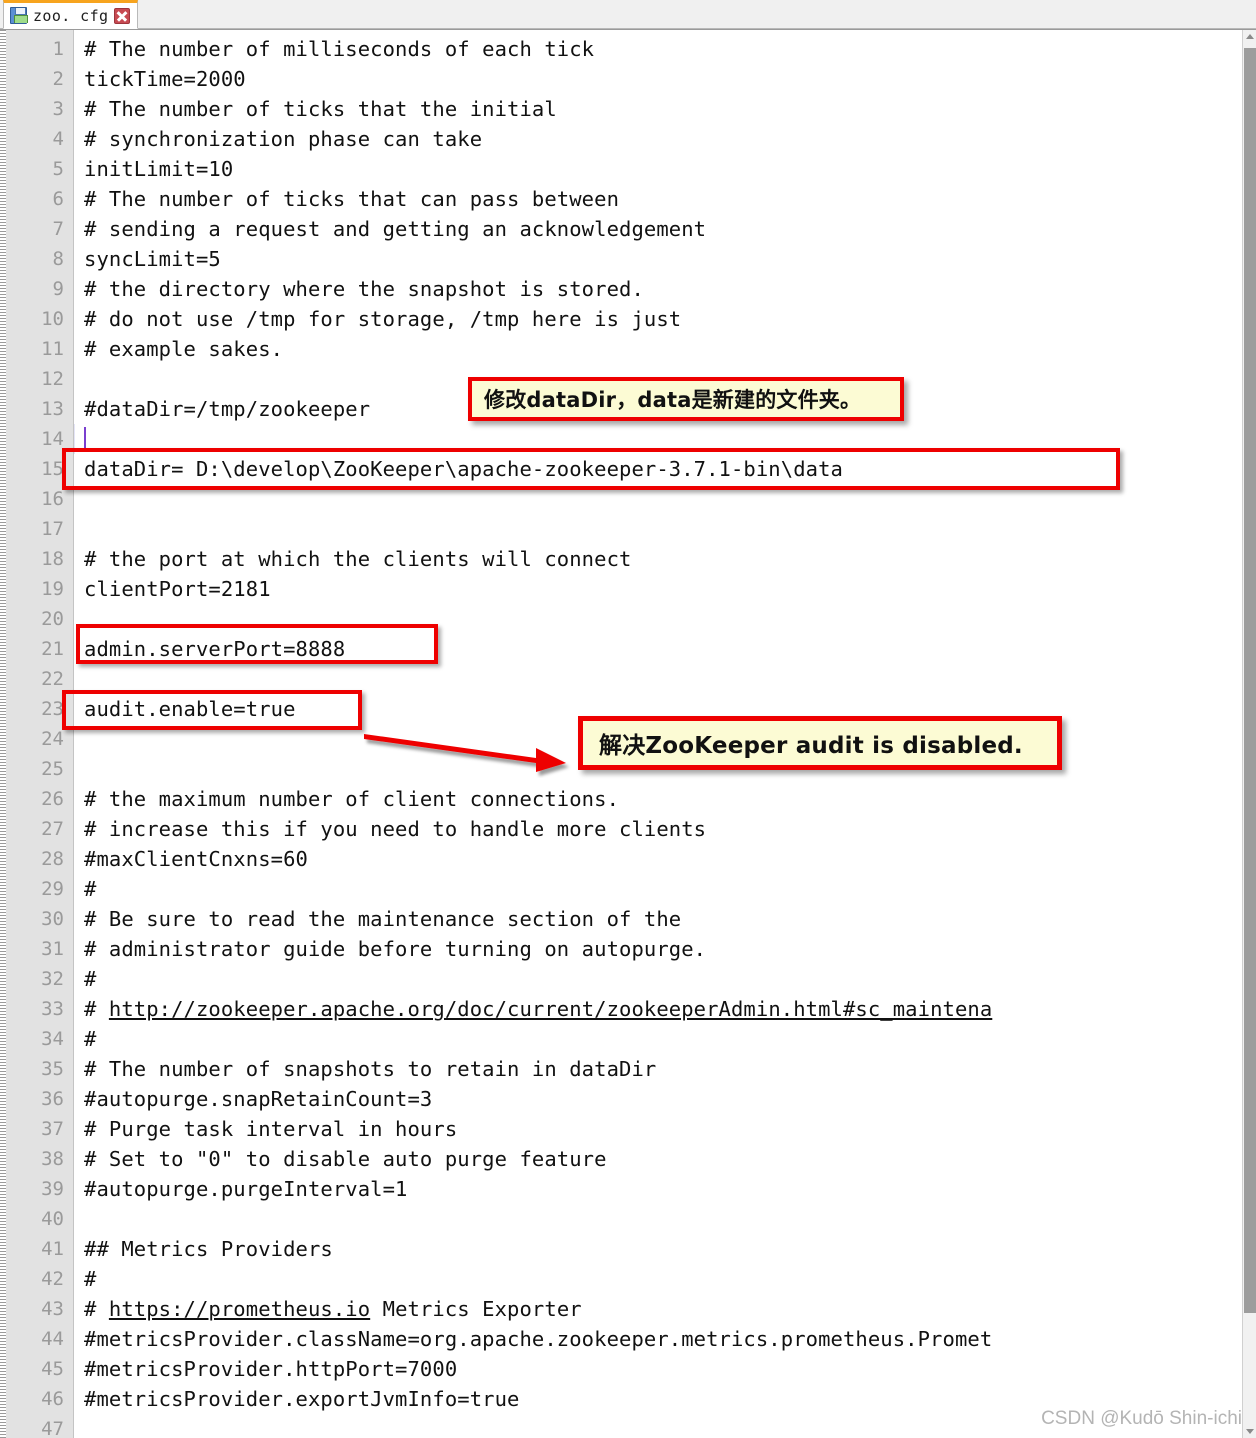 This screenshot has height=1438, width=1256. Describe the element at coordinates (52, 409) in the screenshot. I see `line-number: 13` at that location.